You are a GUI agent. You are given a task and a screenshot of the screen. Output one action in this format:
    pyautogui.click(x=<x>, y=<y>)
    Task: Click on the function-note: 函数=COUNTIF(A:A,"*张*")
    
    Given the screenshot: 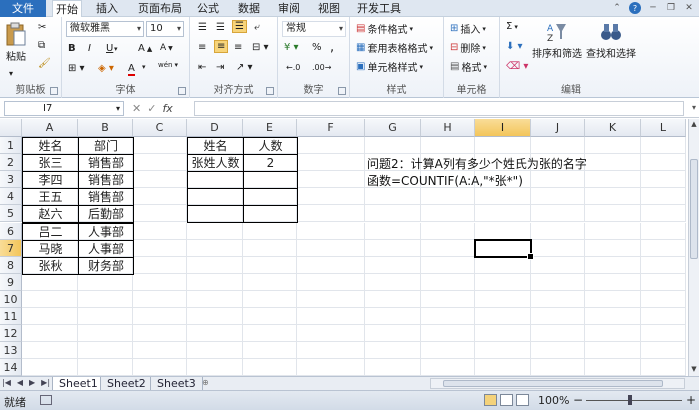 What is the action you would take?
    pyautogui.click(x=445, y=180)
    